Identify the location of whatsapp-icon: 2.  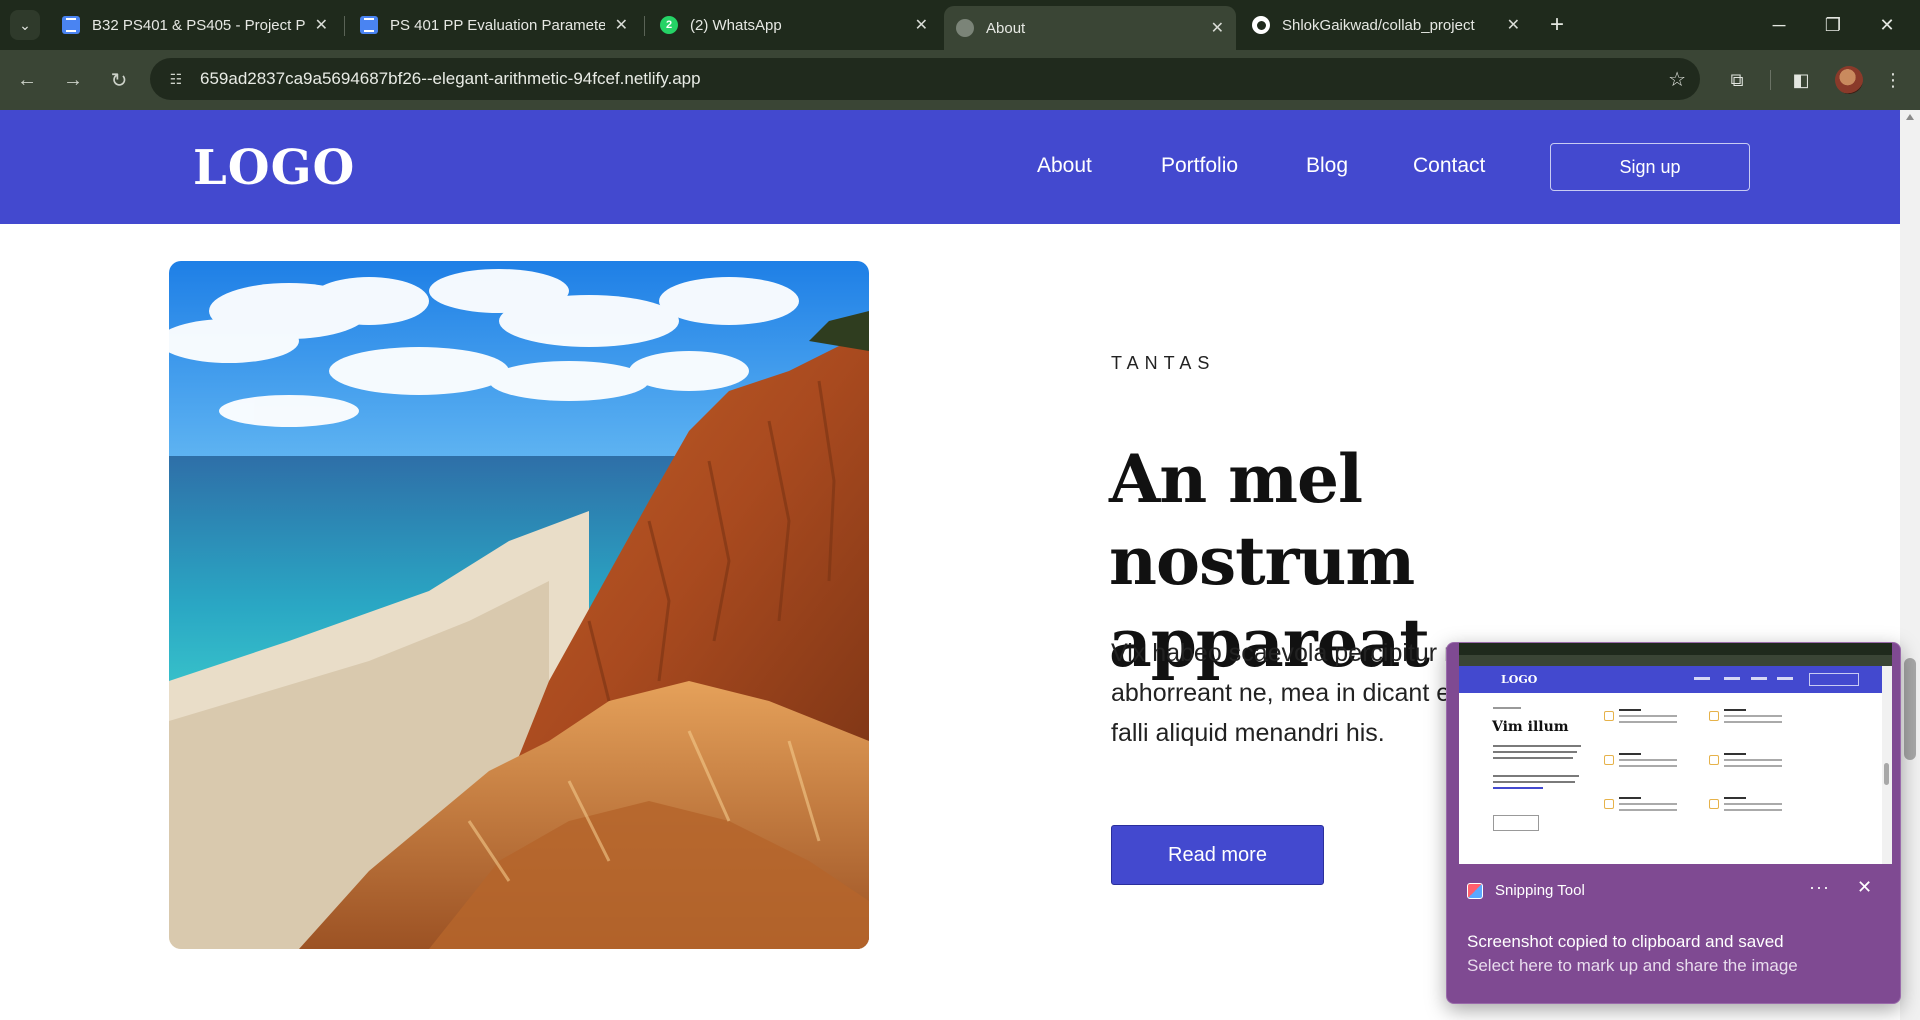
(669, 25).